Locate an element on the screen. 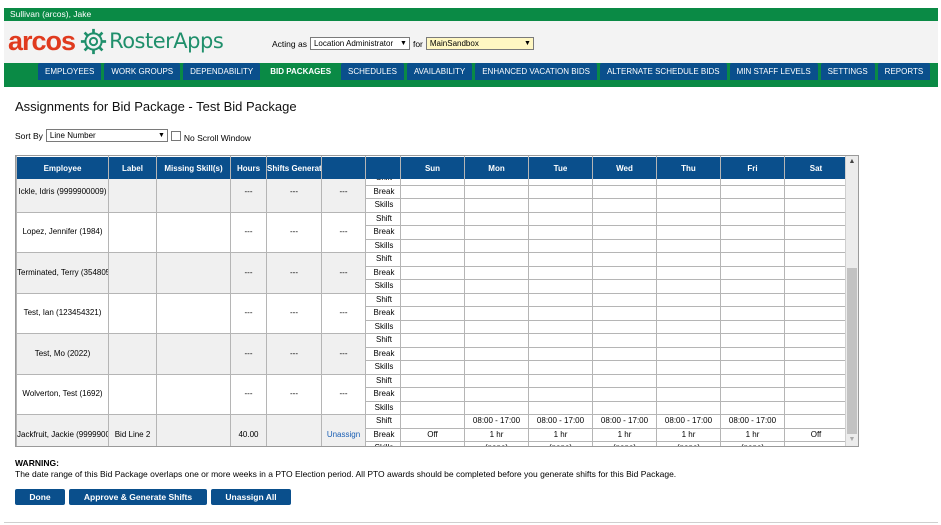  tab-bid-packages: BID PACKAGES is located at coordinates (301, 71).